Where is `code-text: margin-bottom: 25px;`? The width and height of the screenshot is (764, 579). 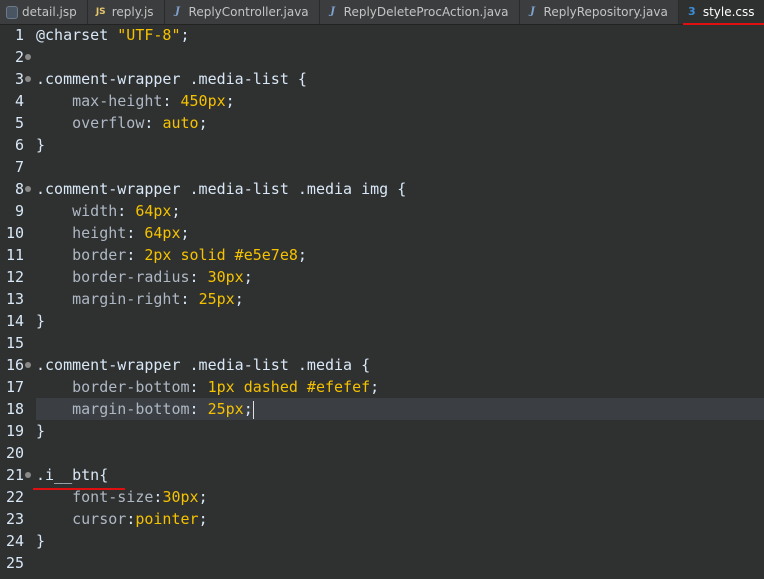 code-text: margin-bottom: 25px; is located at coordinates (145, 409).